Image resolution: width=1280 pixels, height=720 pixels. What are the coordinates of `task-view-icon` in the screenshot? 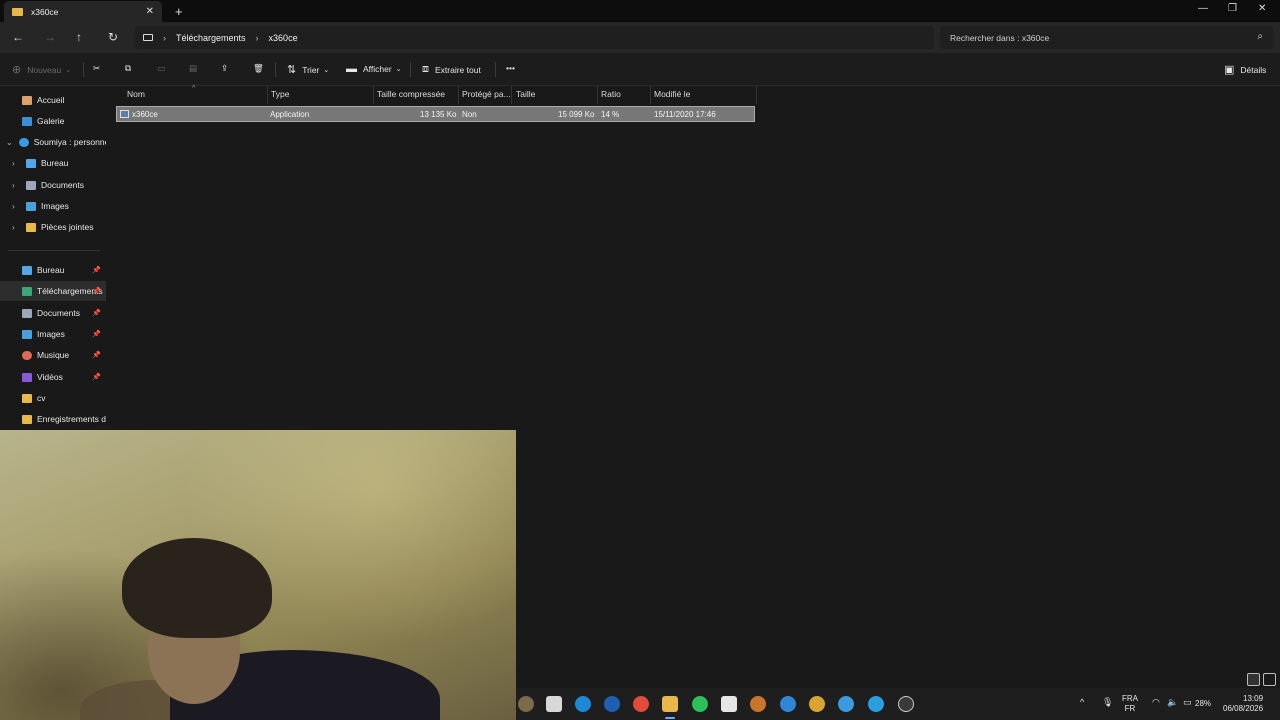 It's located at (554, 704).